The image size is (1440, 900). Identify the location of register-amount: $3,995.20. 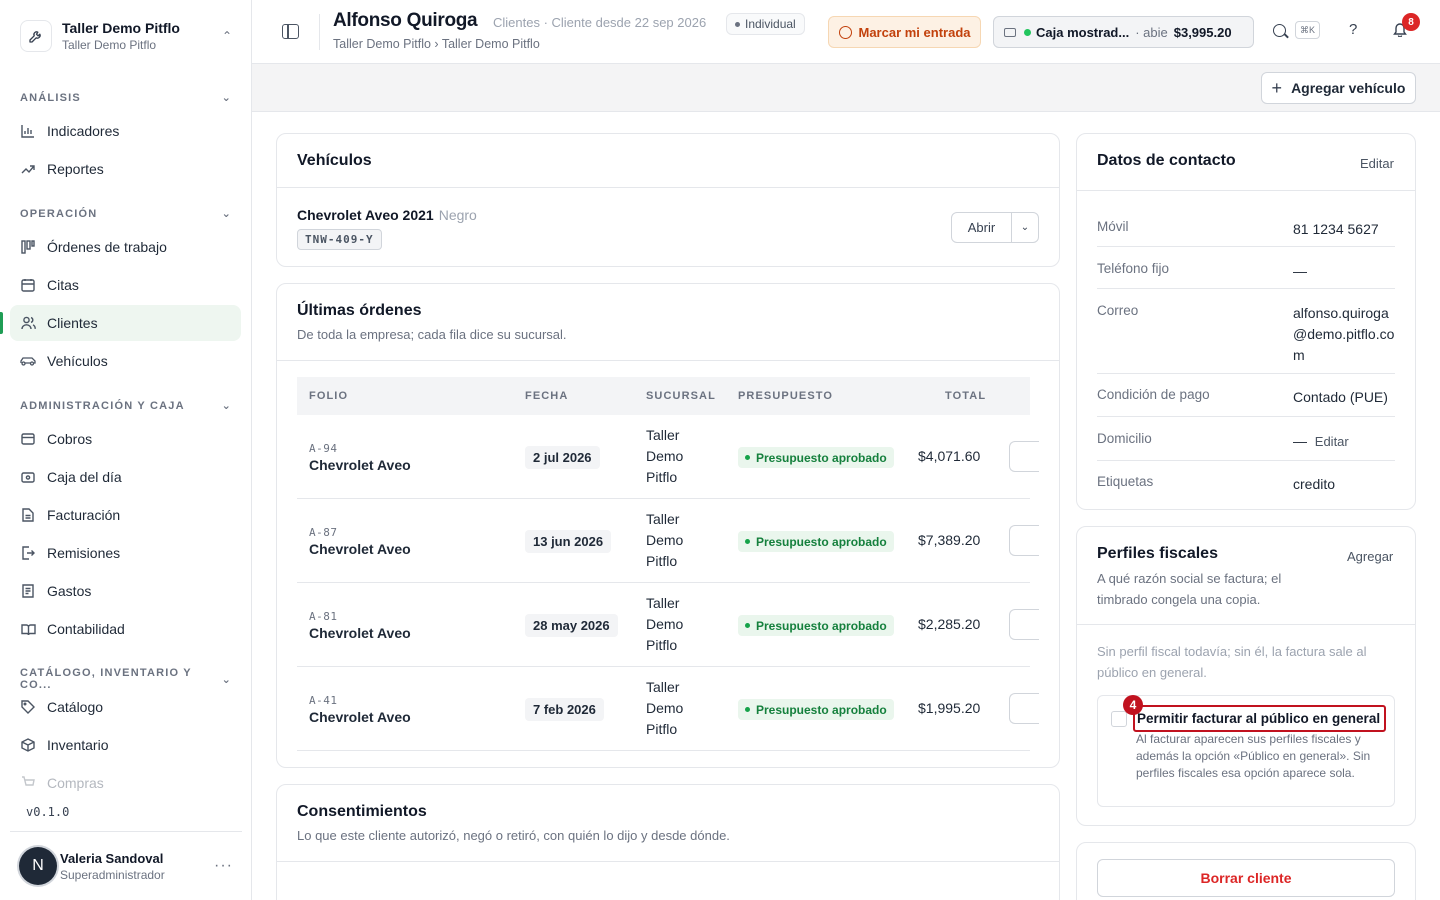
(1202, 32).